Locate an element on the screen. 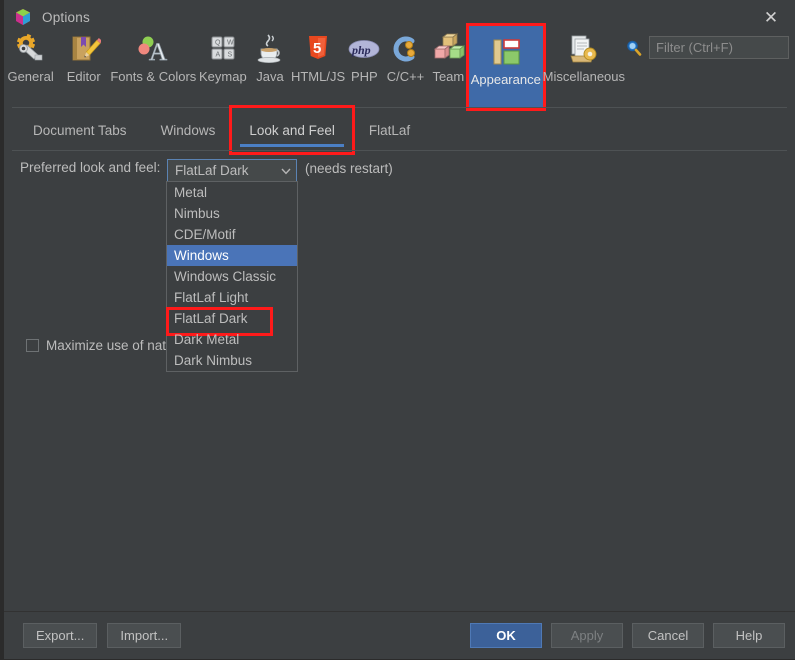 Image resolution: width=795 pixels, height=660 pixels. category-label: General is located at coordinates (30, 76).